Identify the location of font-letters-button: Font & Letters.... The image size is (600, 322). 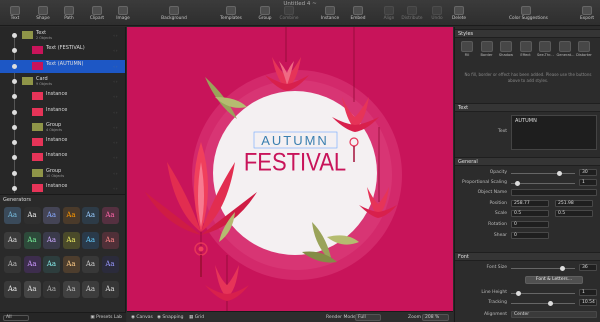
(554, 280).